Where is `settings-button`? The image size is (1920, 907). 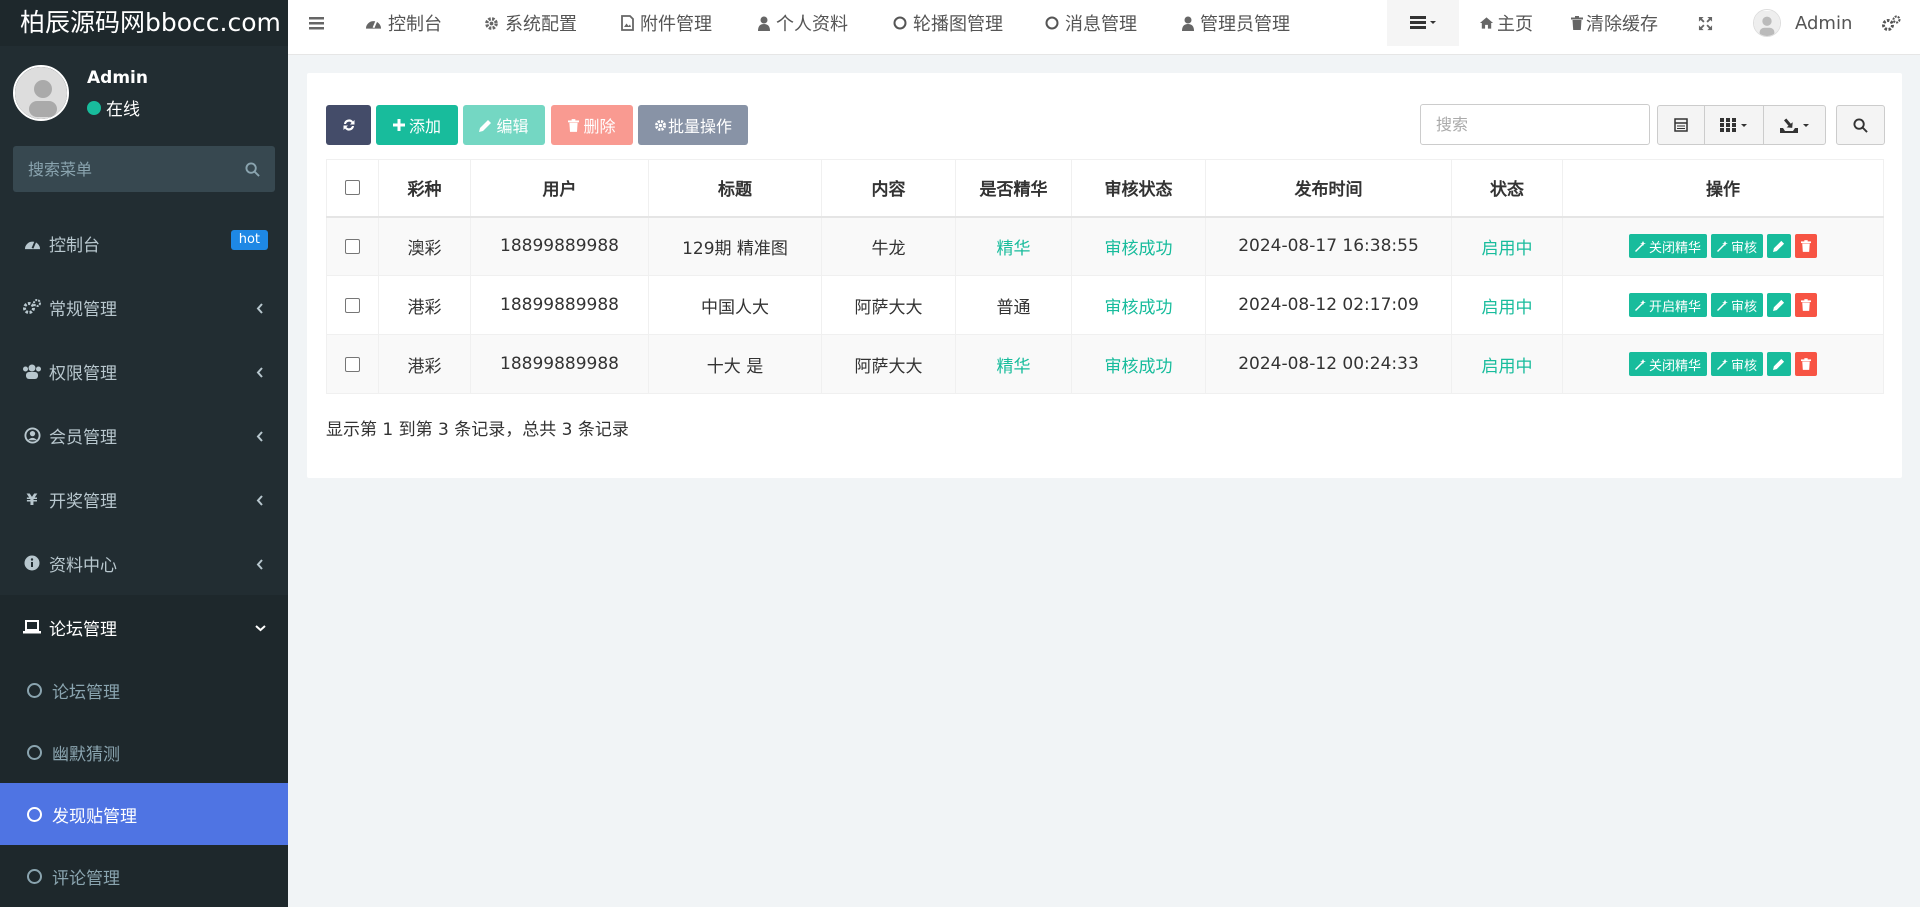
settings-button is located at coordinates (1891, 23).